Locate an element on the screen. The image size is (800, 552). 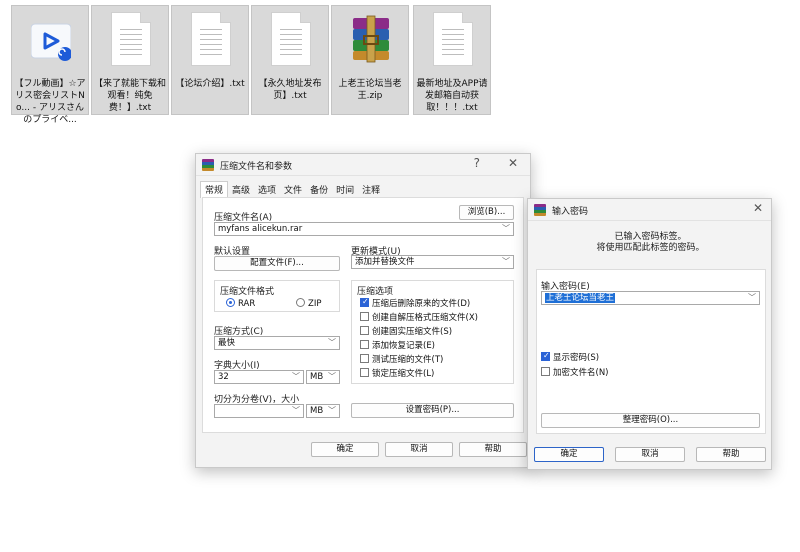
option-test: 测试压缩的文件(T) is located at coordinates (401, 359).